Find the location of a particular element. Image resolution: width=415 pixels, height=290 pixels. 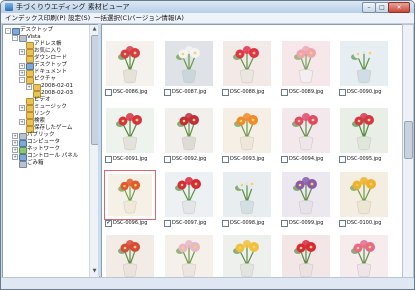

photo-thumbnail: DSC-0099.jpg is located at coordinates (306, 199).